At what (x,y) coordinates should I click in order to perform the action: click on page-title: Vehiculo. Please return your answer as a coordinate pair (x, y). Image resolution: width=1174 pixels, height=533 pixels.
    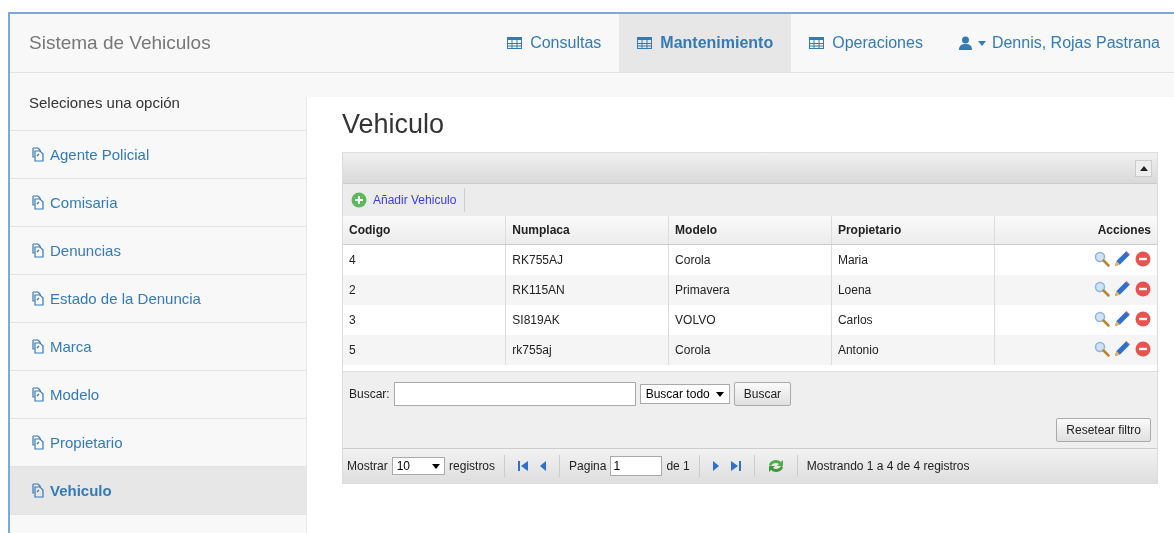
    Looking at the image, I should click on (394, 124).